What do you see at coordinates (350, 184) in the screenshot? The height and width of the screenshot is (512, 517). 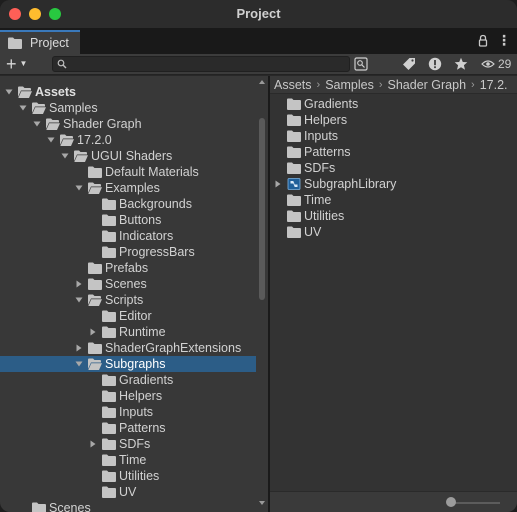 I see `content-item-label: SubgraphLibrary` at bounding box center [350, 184].